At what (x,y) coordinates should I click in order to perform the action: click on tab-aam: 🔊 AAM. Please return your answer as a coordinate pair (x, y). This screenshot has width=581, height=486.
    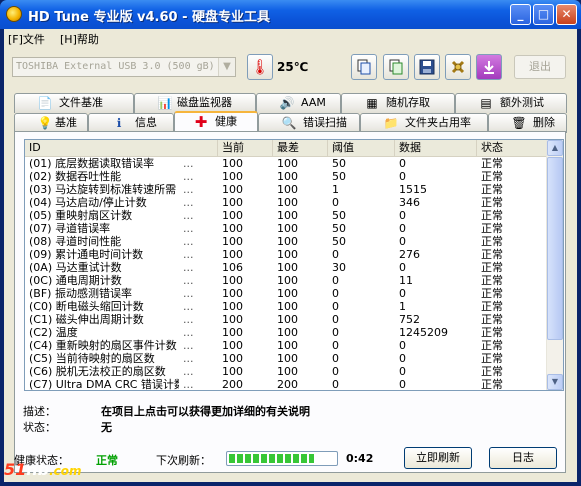
    Looking at the image, I should click on (298, 103).